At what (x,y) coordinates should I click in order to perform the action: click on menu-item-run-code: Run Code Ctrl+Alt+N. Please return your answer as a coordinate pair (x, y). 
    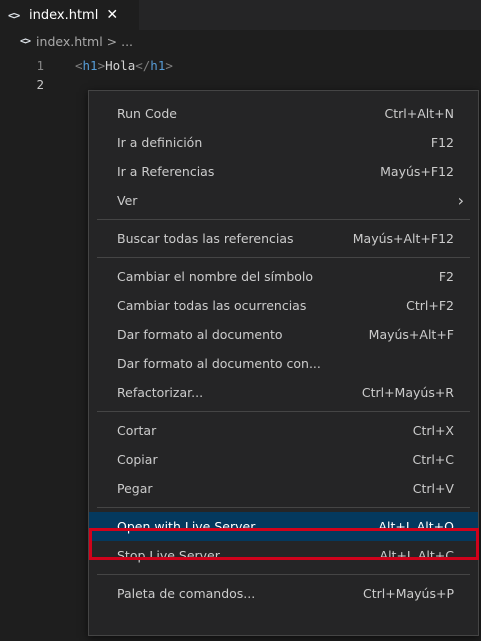
    Looking at the image, I should click on (283, 113).